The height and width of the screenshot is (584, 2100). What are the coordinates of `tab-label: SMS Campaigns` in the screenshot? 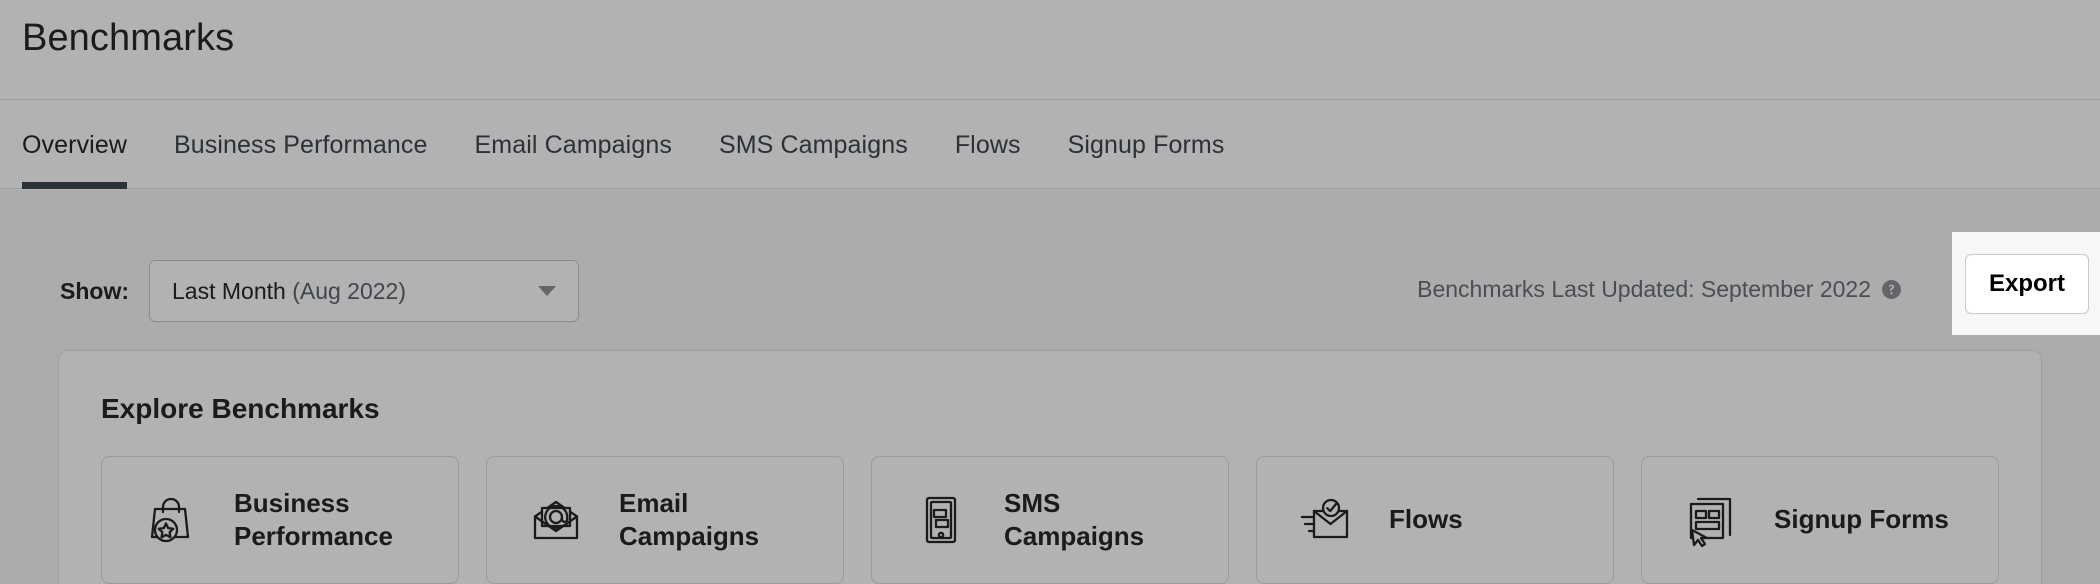 It's located at (813, 144).